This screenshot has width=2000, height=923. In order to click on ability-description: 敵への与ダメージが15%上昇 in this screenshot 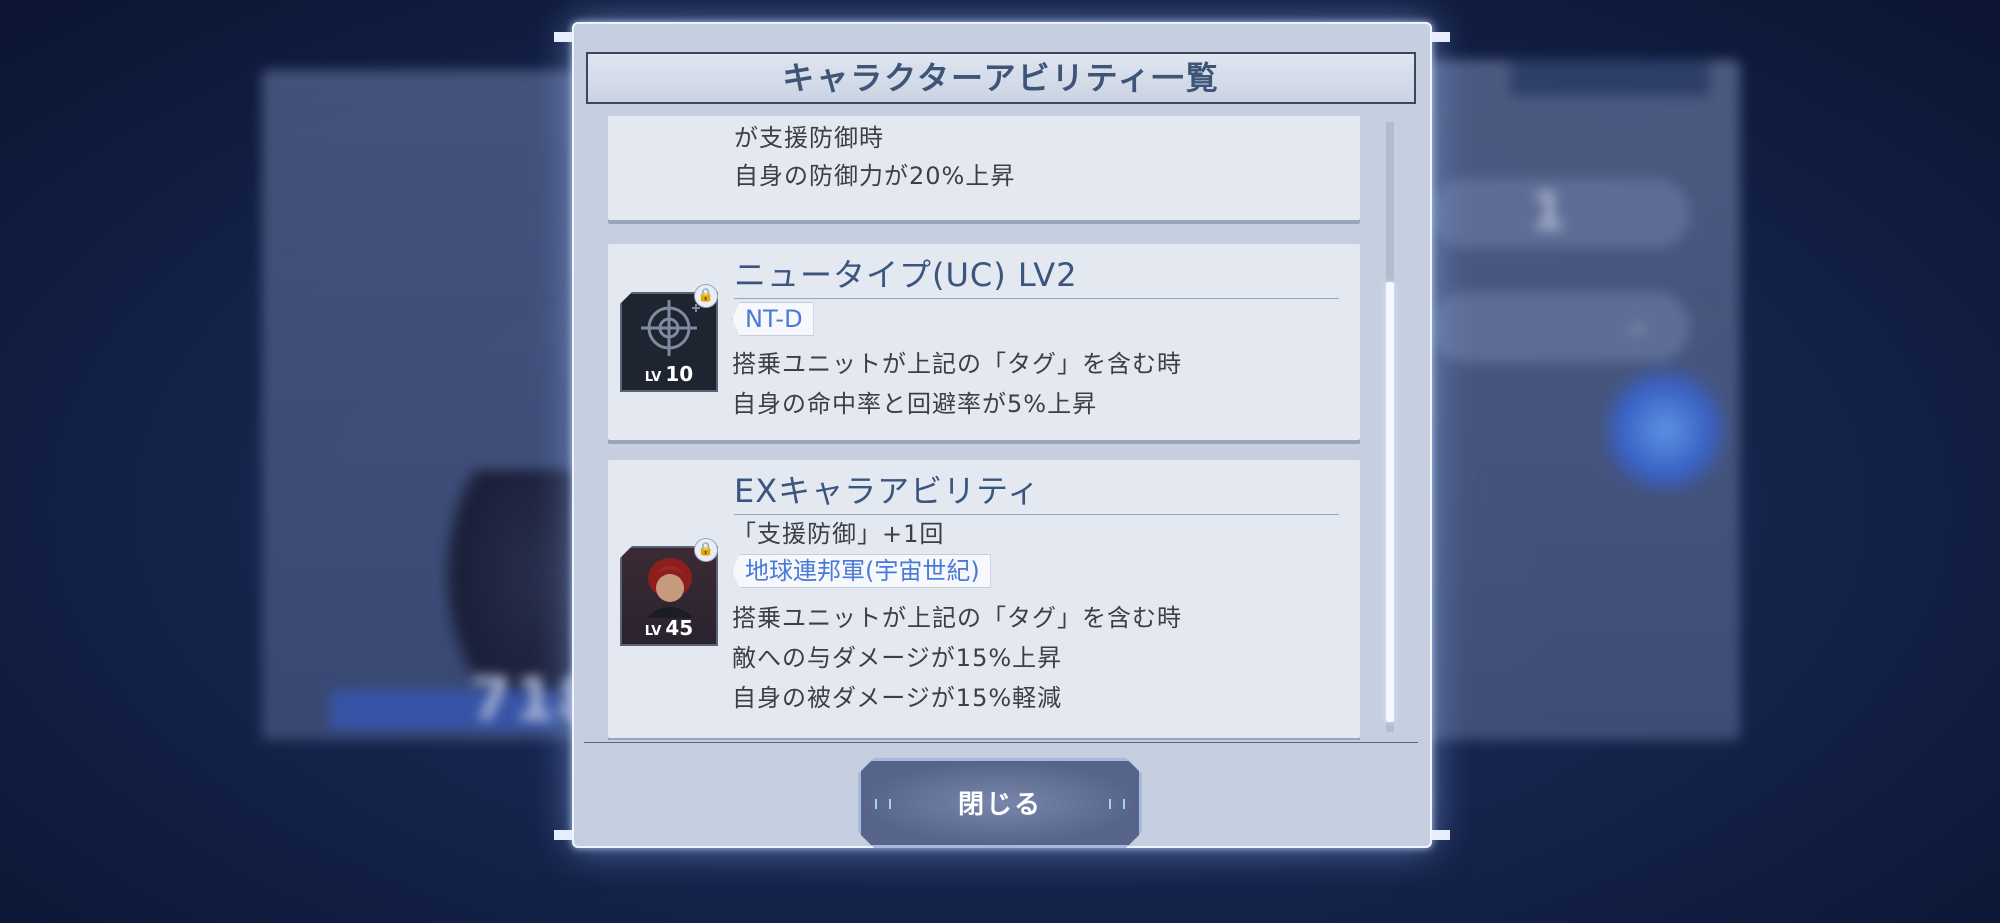, I will do `click(897, 658)`.